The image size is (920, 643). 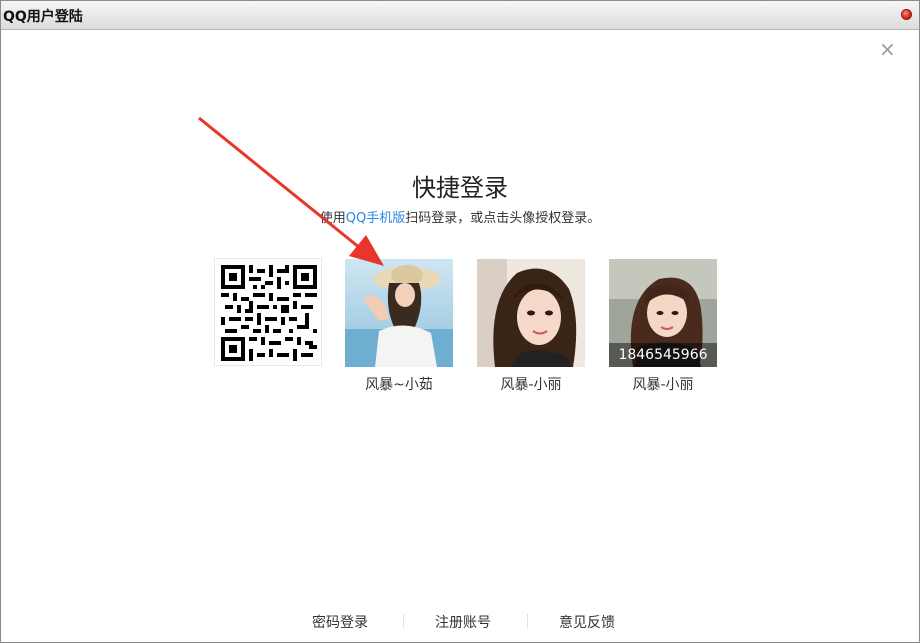 What do you see at coordinates (887, 49) in the screenshot?
I see `close-icon: ×` at bounding box center [887, 49].